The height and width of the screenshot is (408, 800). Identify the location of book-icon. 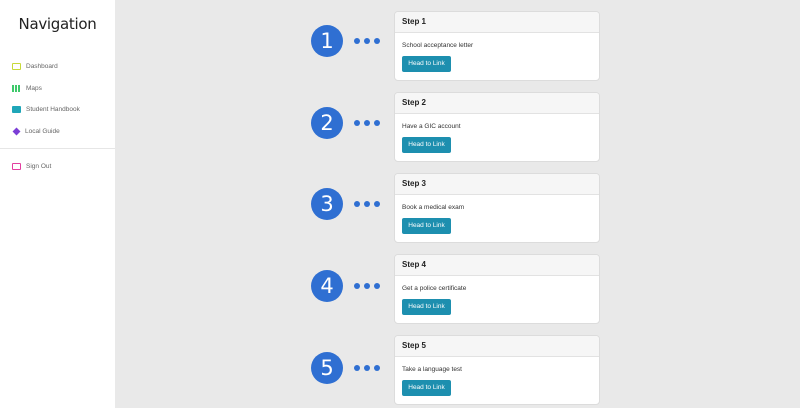
(16, 109).